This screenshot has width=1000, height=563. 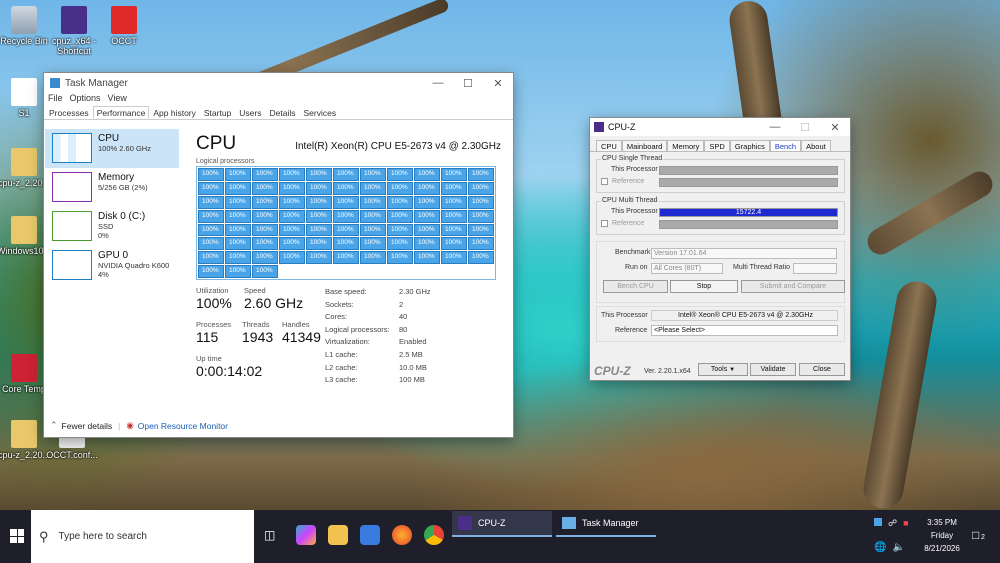 What do you see at coordinates (87, 426) in the screenshot?
I see `fewer-details-link: Fewer details` at bounding box center [87, 426].